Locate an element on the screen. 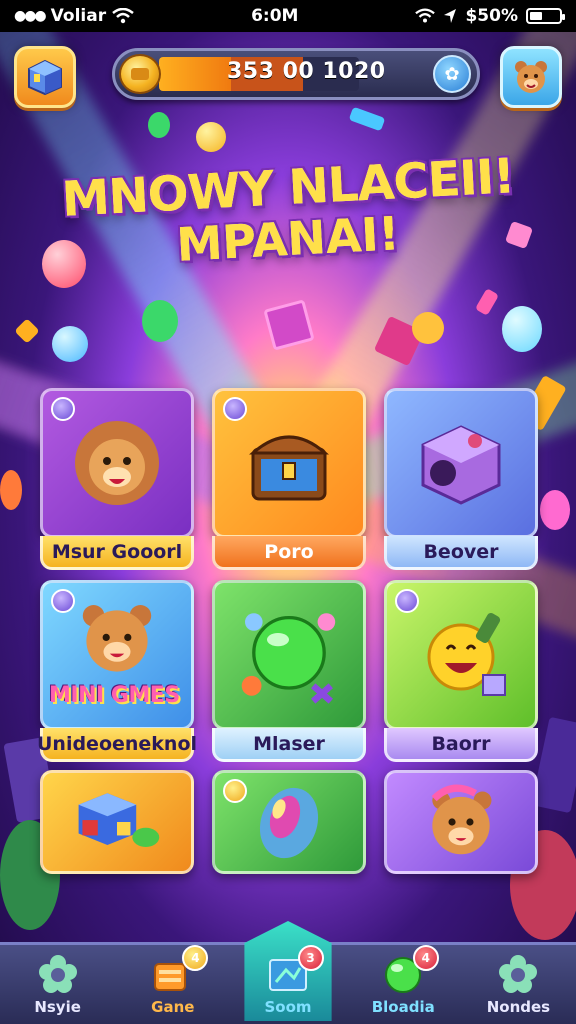 This screenshot has width=576, height=1024. cube-icon is located at coordinates (45, 77).